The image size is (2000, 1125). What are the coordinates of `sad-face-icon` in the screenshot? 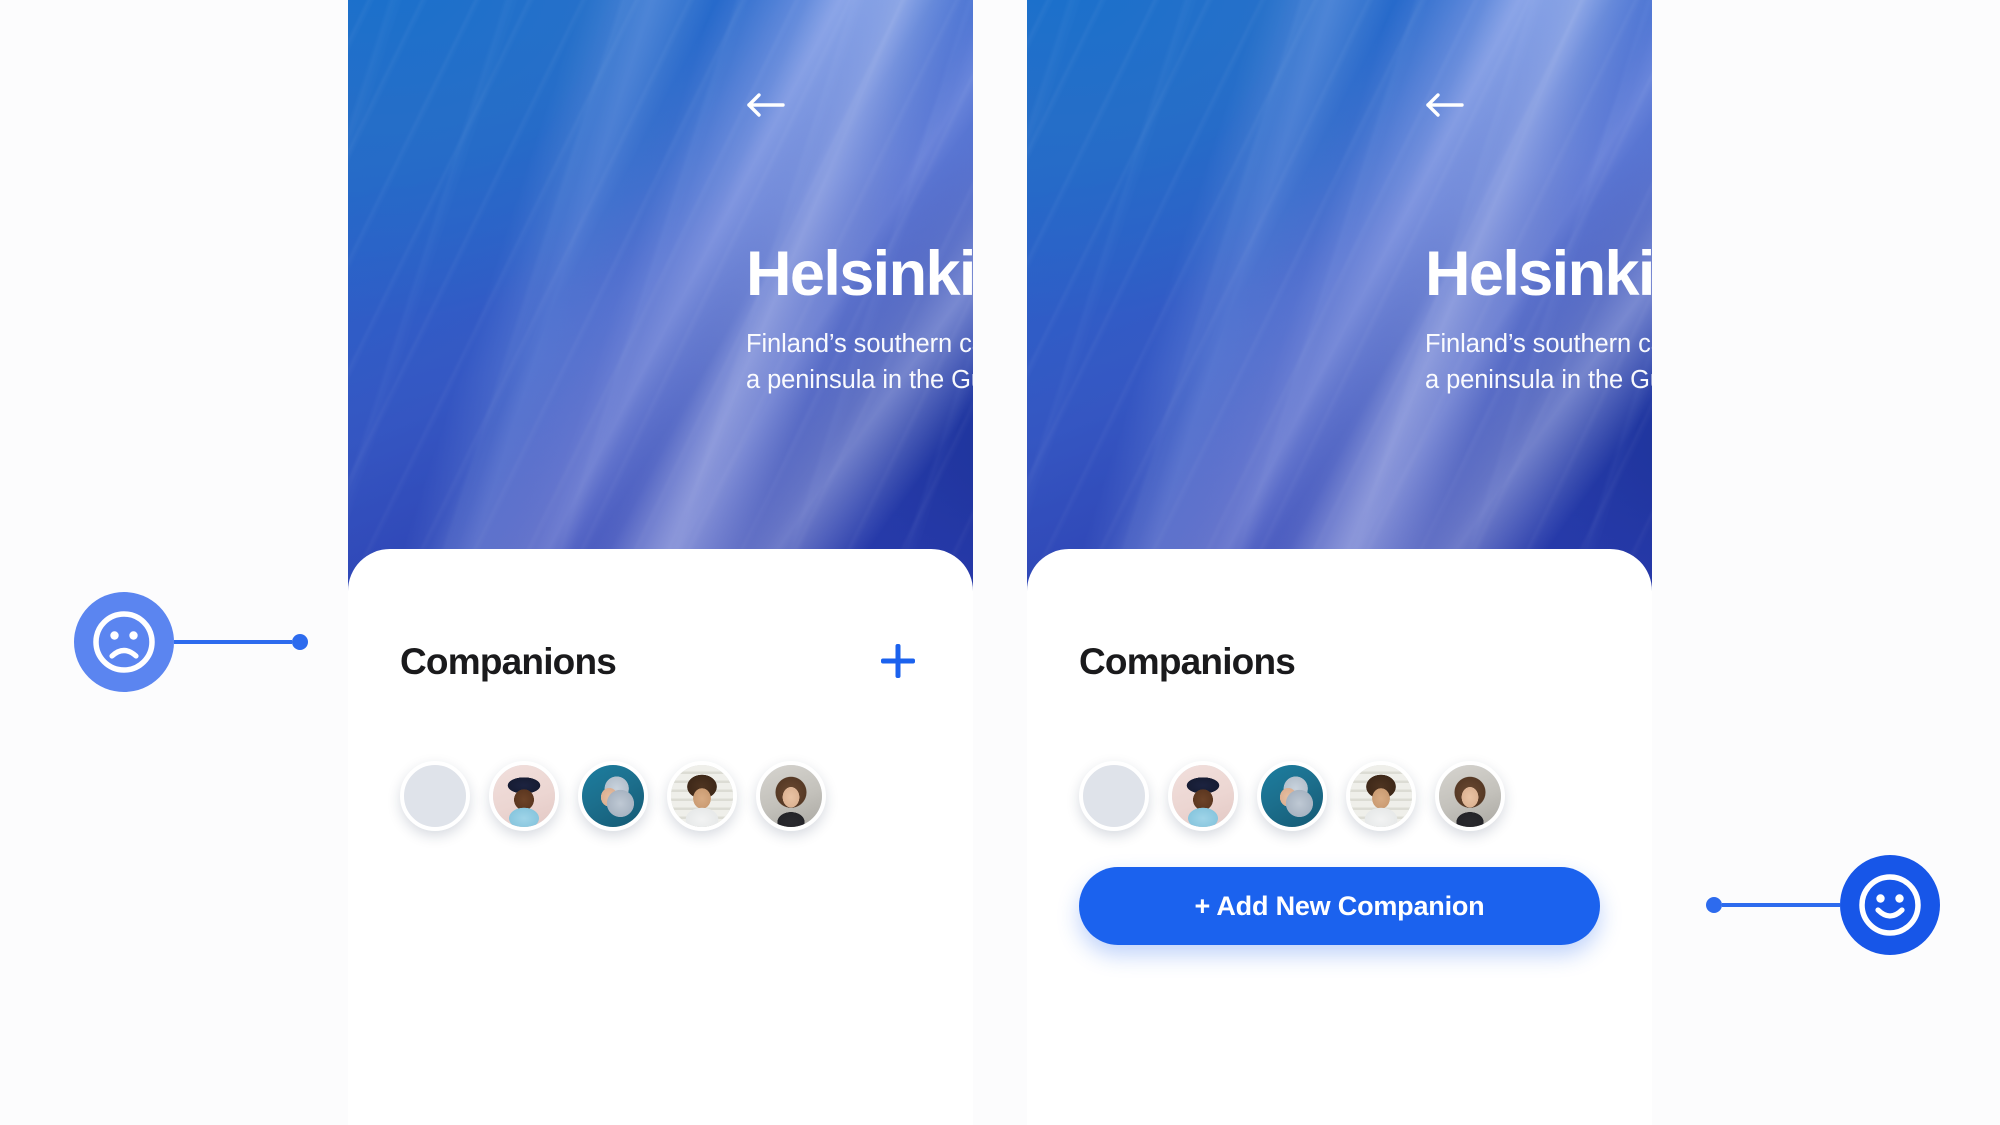 It's located at (124, 642).